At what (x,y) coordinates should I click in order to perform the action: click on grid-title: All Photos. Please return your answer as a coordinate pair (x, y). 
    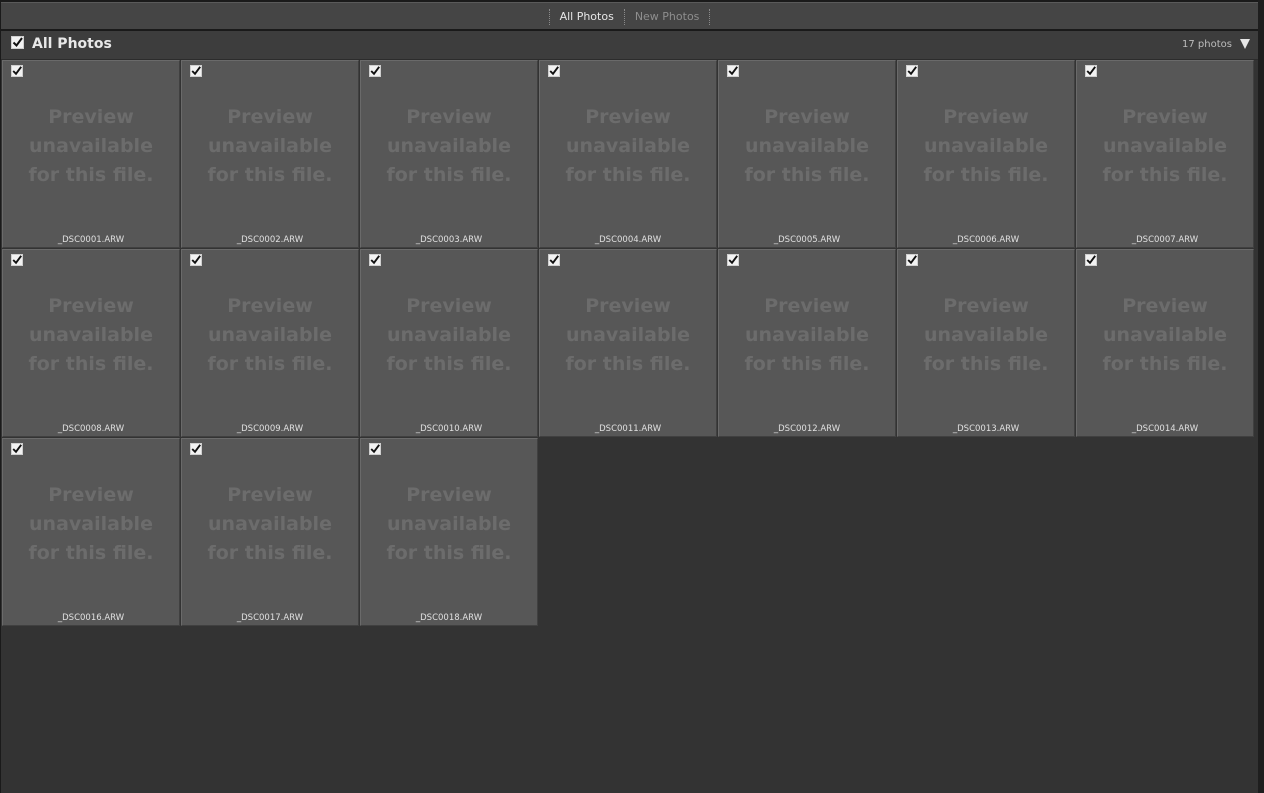
    Looking at the image, I should click on (72, 44).